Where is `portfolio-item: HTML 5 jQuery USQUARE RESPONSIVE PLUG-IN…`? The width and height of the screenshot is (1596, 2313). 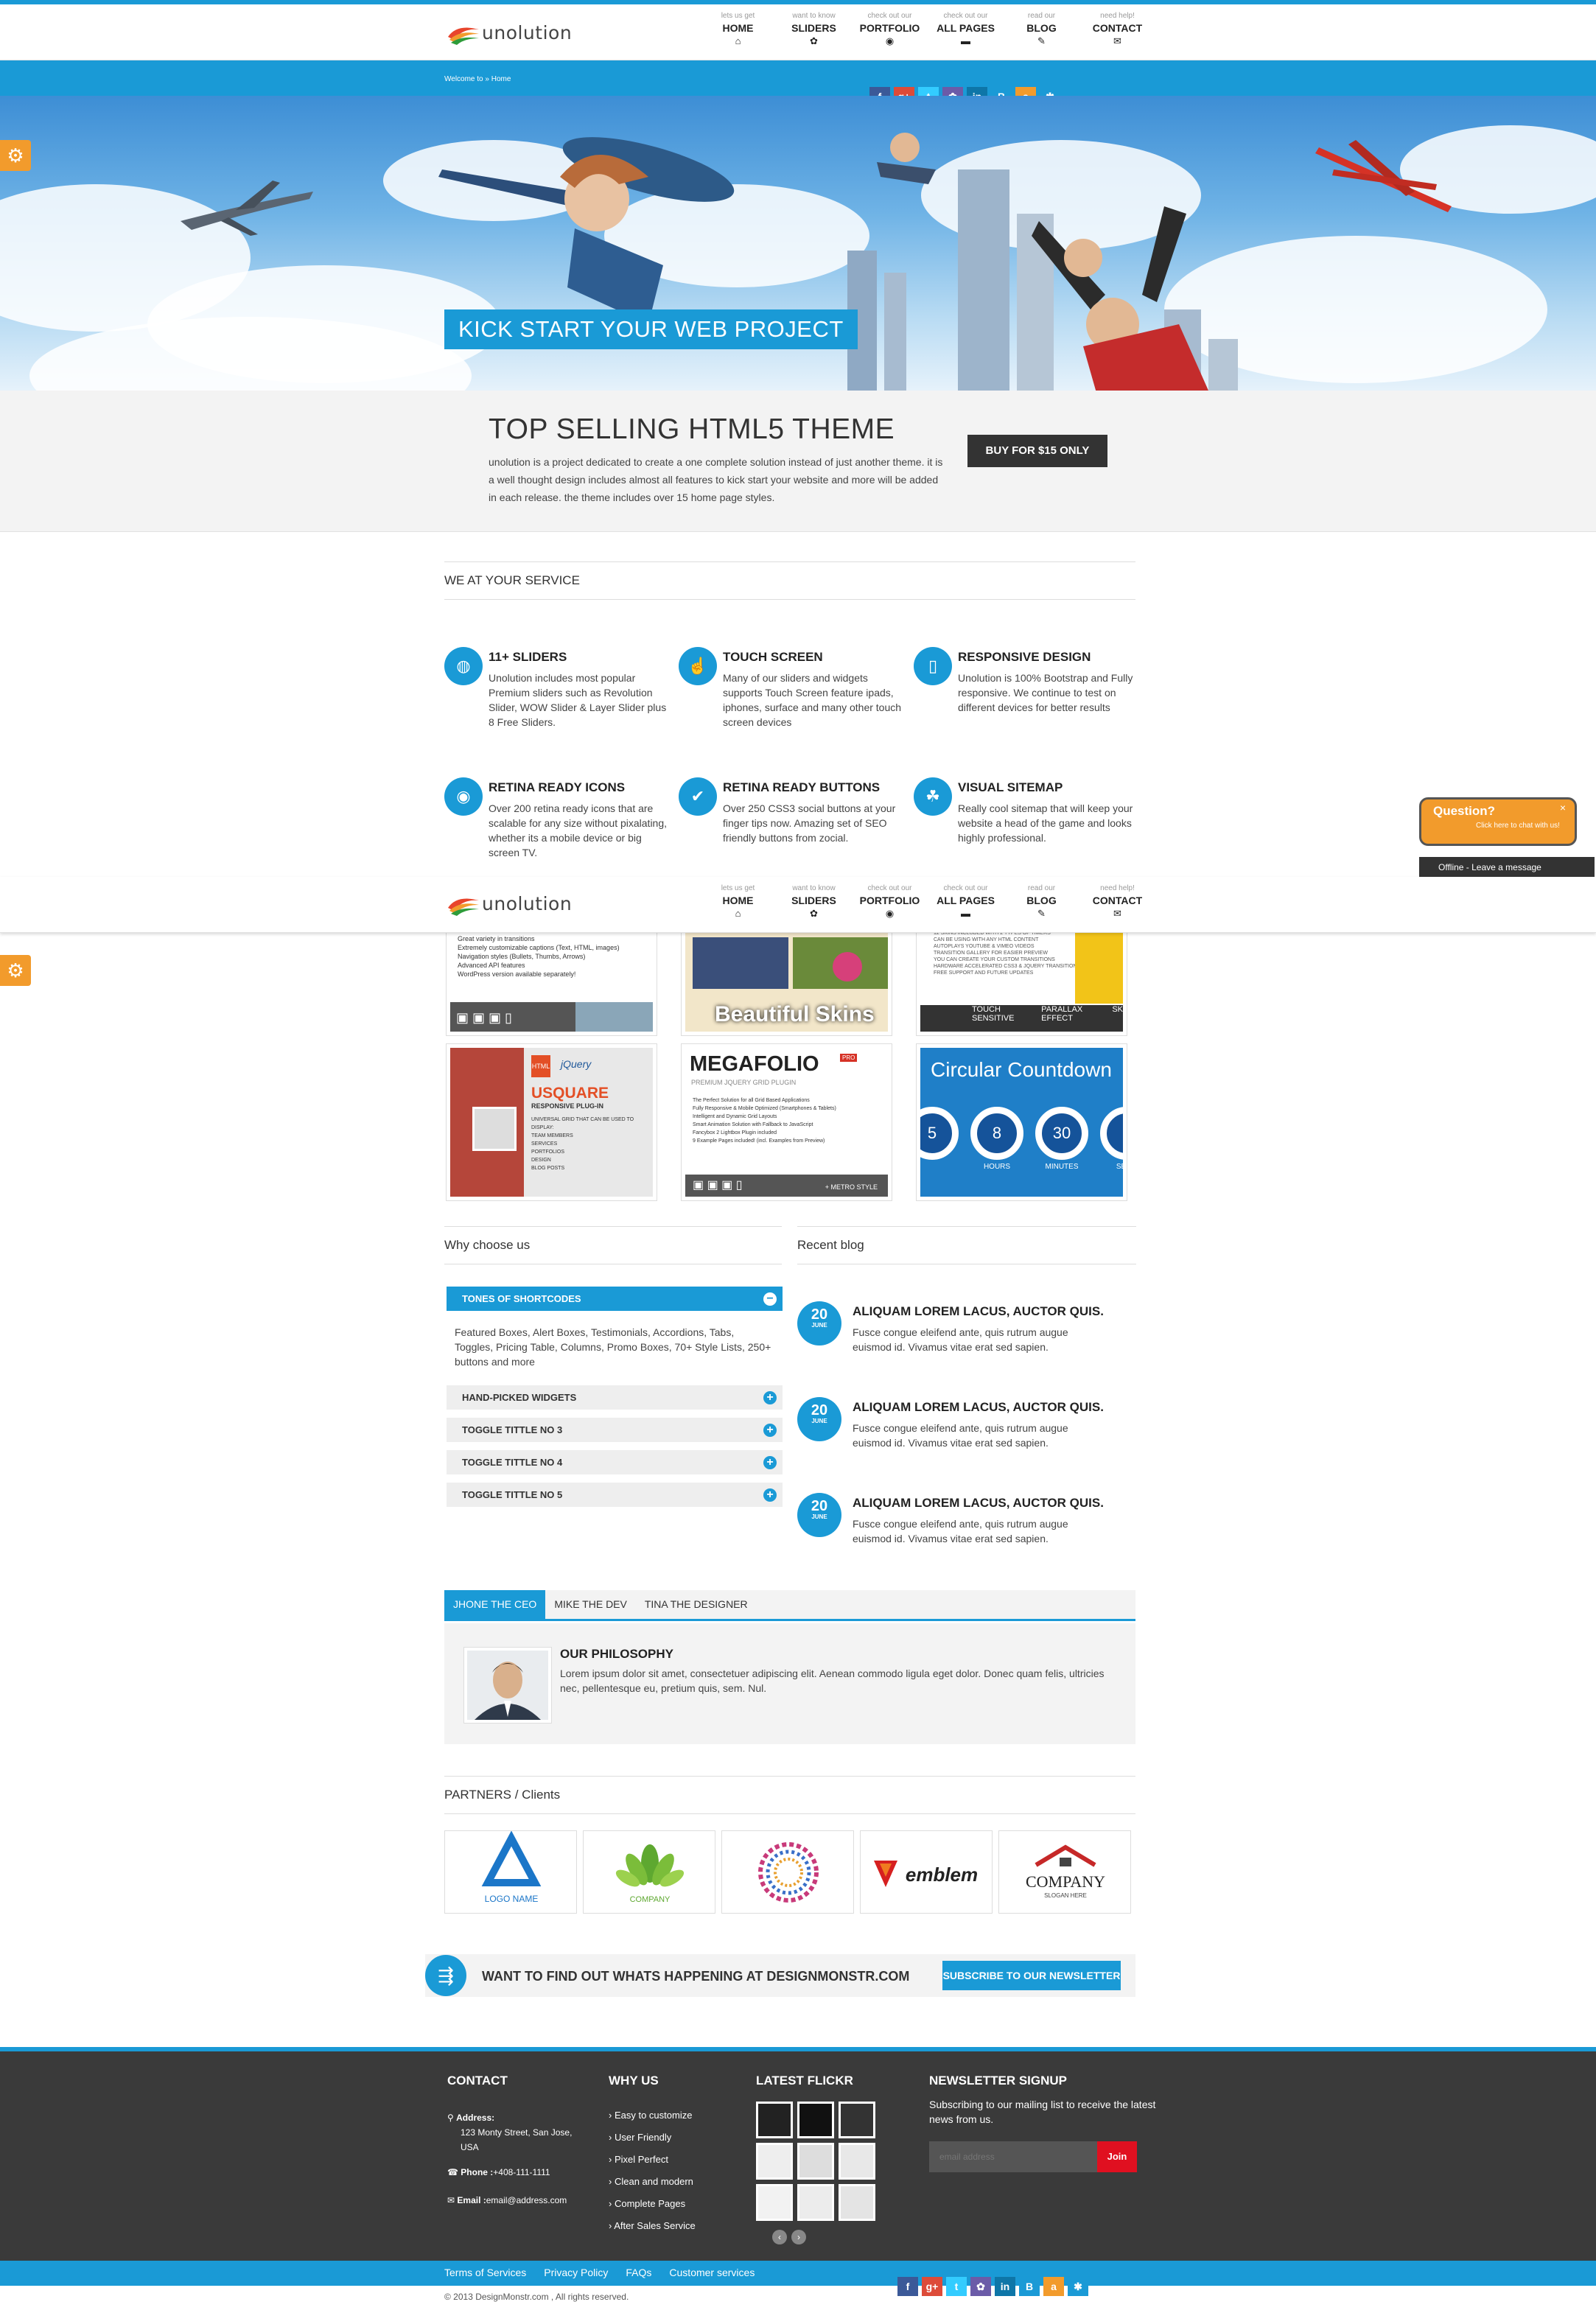
portfolio-item: HTML 5 jQuery USQUARE RESPONSIVE PLUG-IN… is located at coordinates (551, 1122).